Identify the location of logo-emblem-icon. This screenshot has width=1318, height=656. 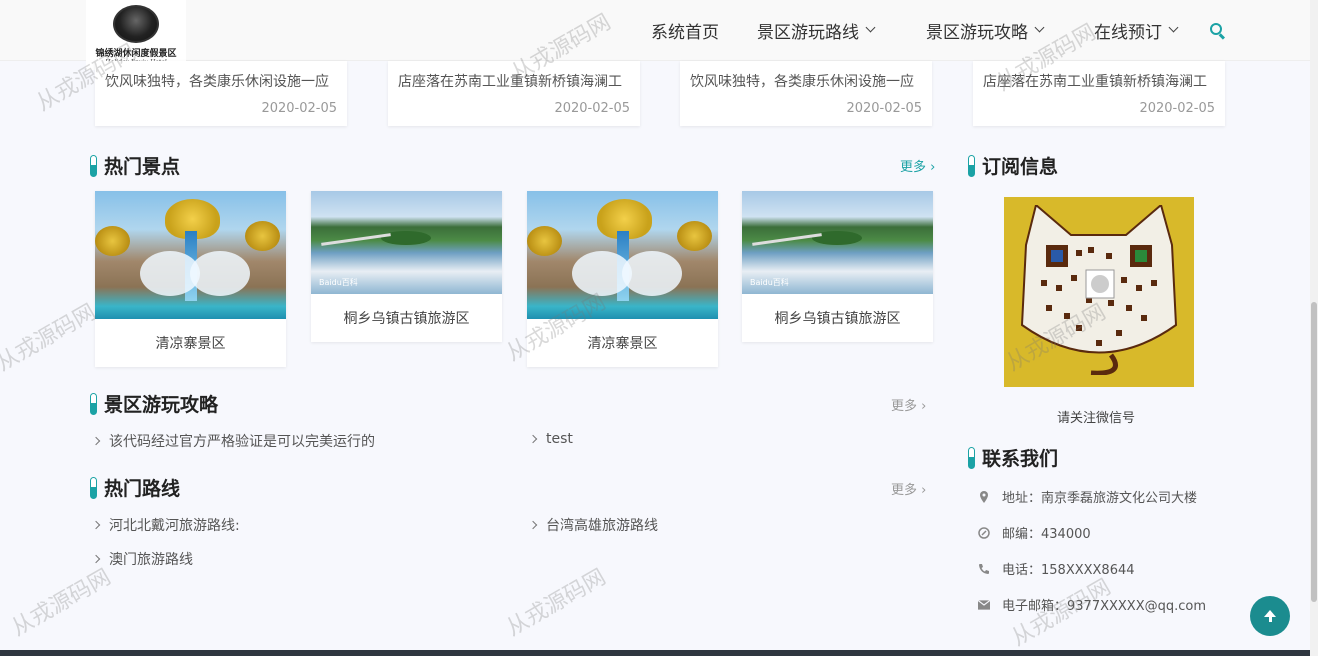
(136, 23).